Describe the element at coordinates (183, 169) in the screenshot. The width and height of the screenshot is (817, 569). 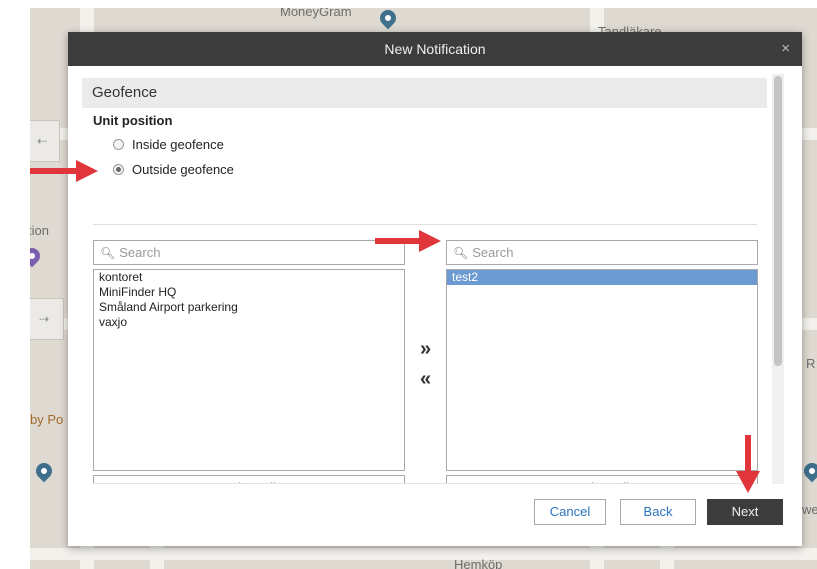
I see `radio-label: Outside geofence` at that location.